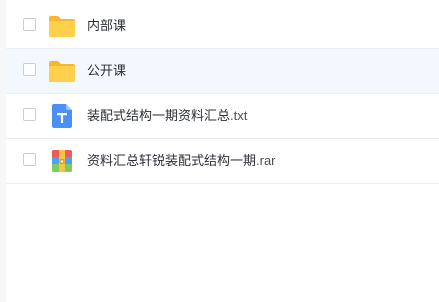 This screenshot has width=439, height=302. I want to click on list-item-folder-neibuke: 内部课, so click(222, 26).